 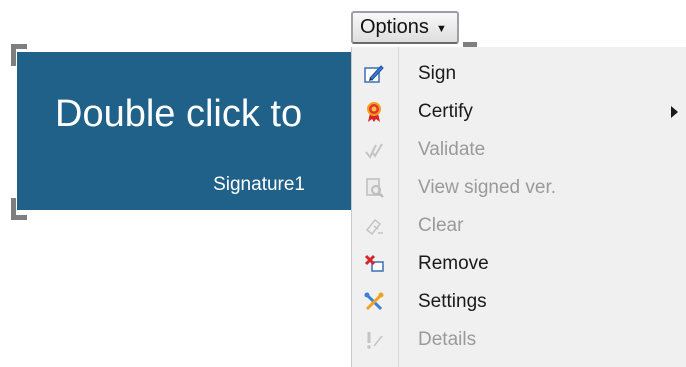 I want to click on view-document-icon, so click(x=374, y=188).